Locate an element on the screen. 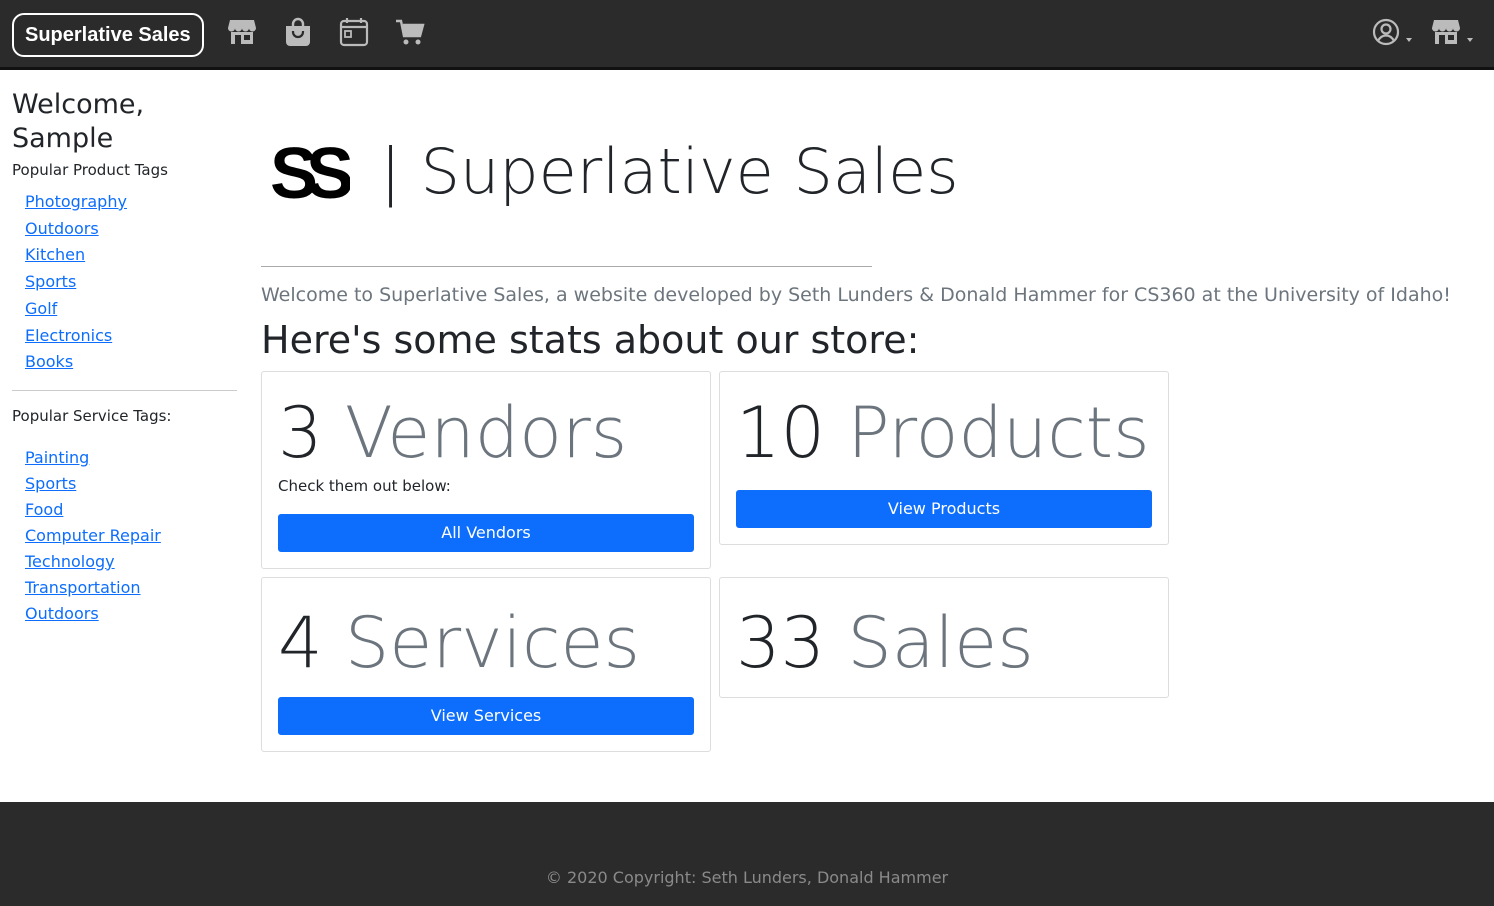 The width and height of the screenshot is (1494, 906). product-tag-link: Electronics is located at coordinates (131, 336).